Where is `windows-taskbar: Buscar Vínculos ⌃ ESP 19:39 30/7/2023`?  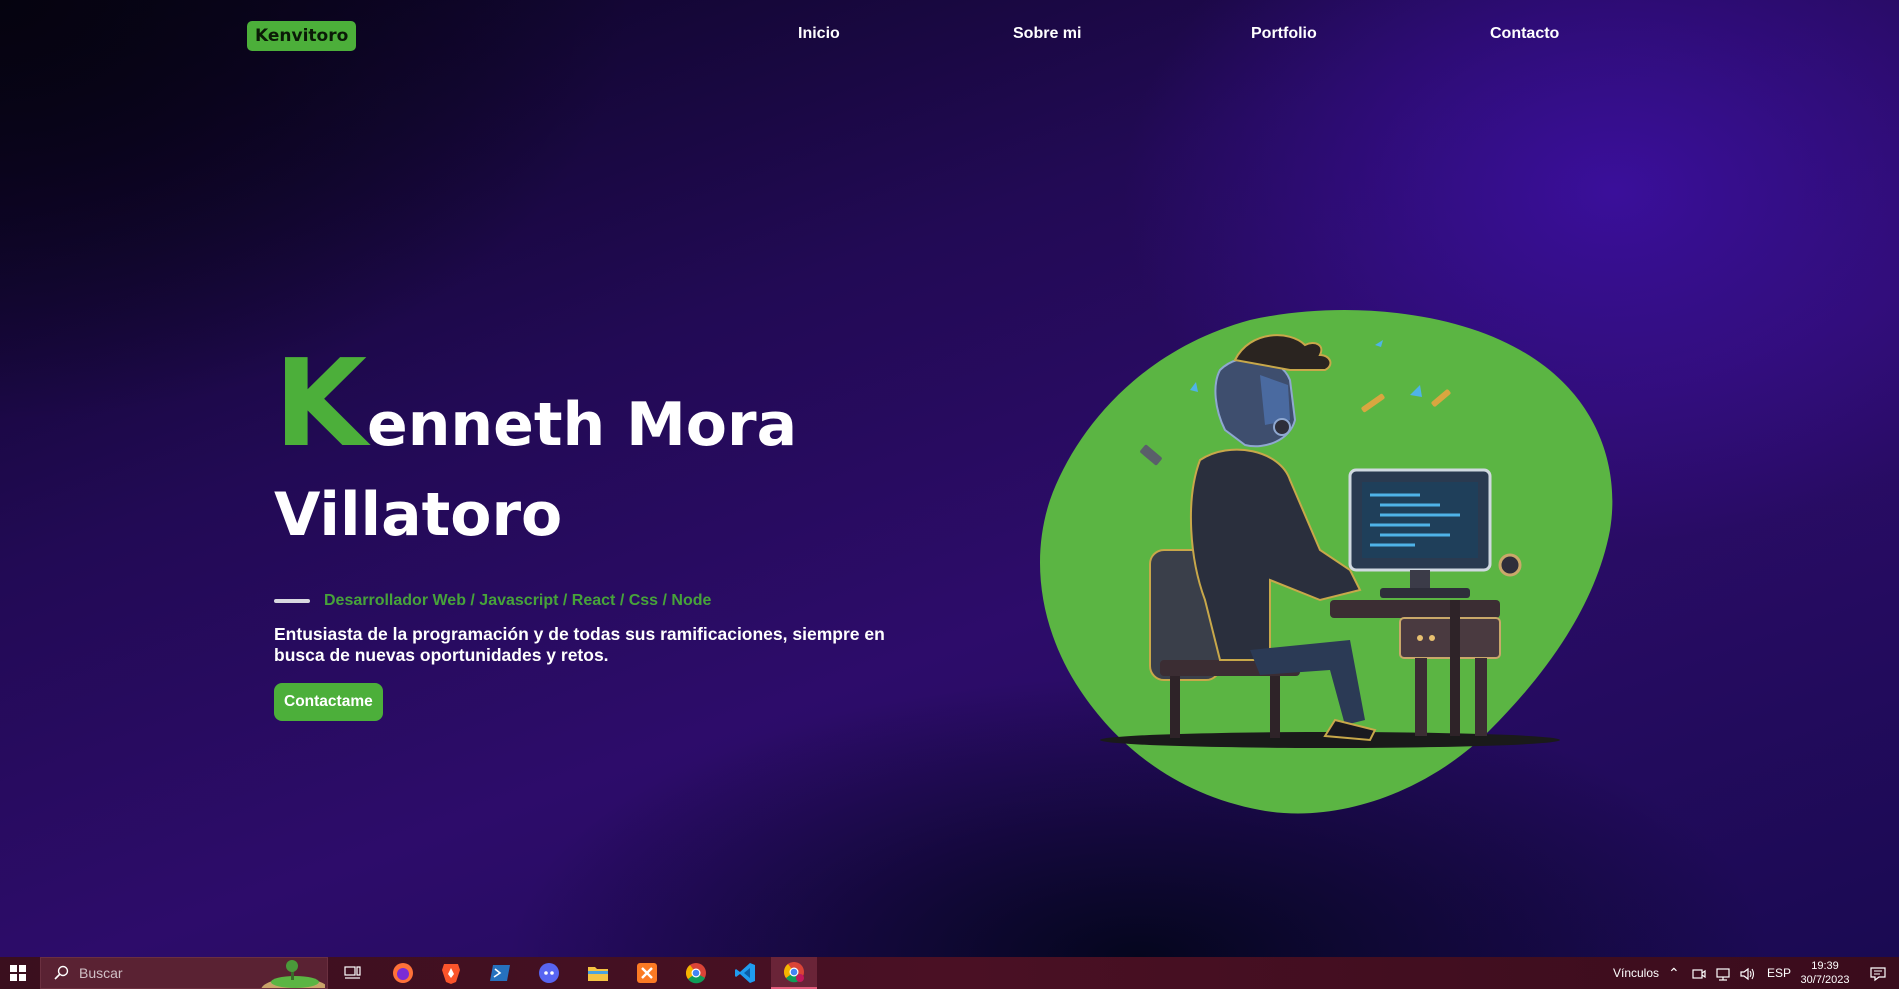
windows-taskbar: Buscar Vínculos ⌃ ESP 19:39 30/7/2023 is located at coordinates (949, 973).